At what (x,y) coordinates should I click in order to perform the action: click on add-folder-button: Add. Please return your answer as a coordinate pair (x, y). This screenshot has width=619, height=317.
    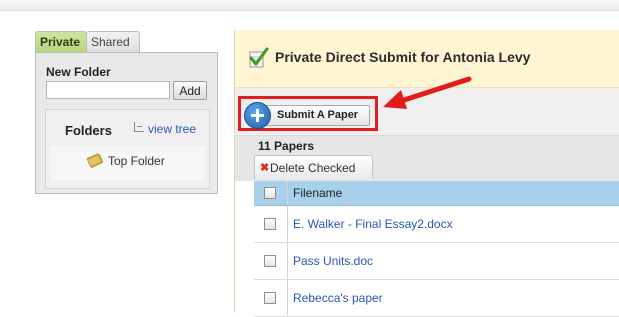
    Looking at the image, I should click on (190, 90).